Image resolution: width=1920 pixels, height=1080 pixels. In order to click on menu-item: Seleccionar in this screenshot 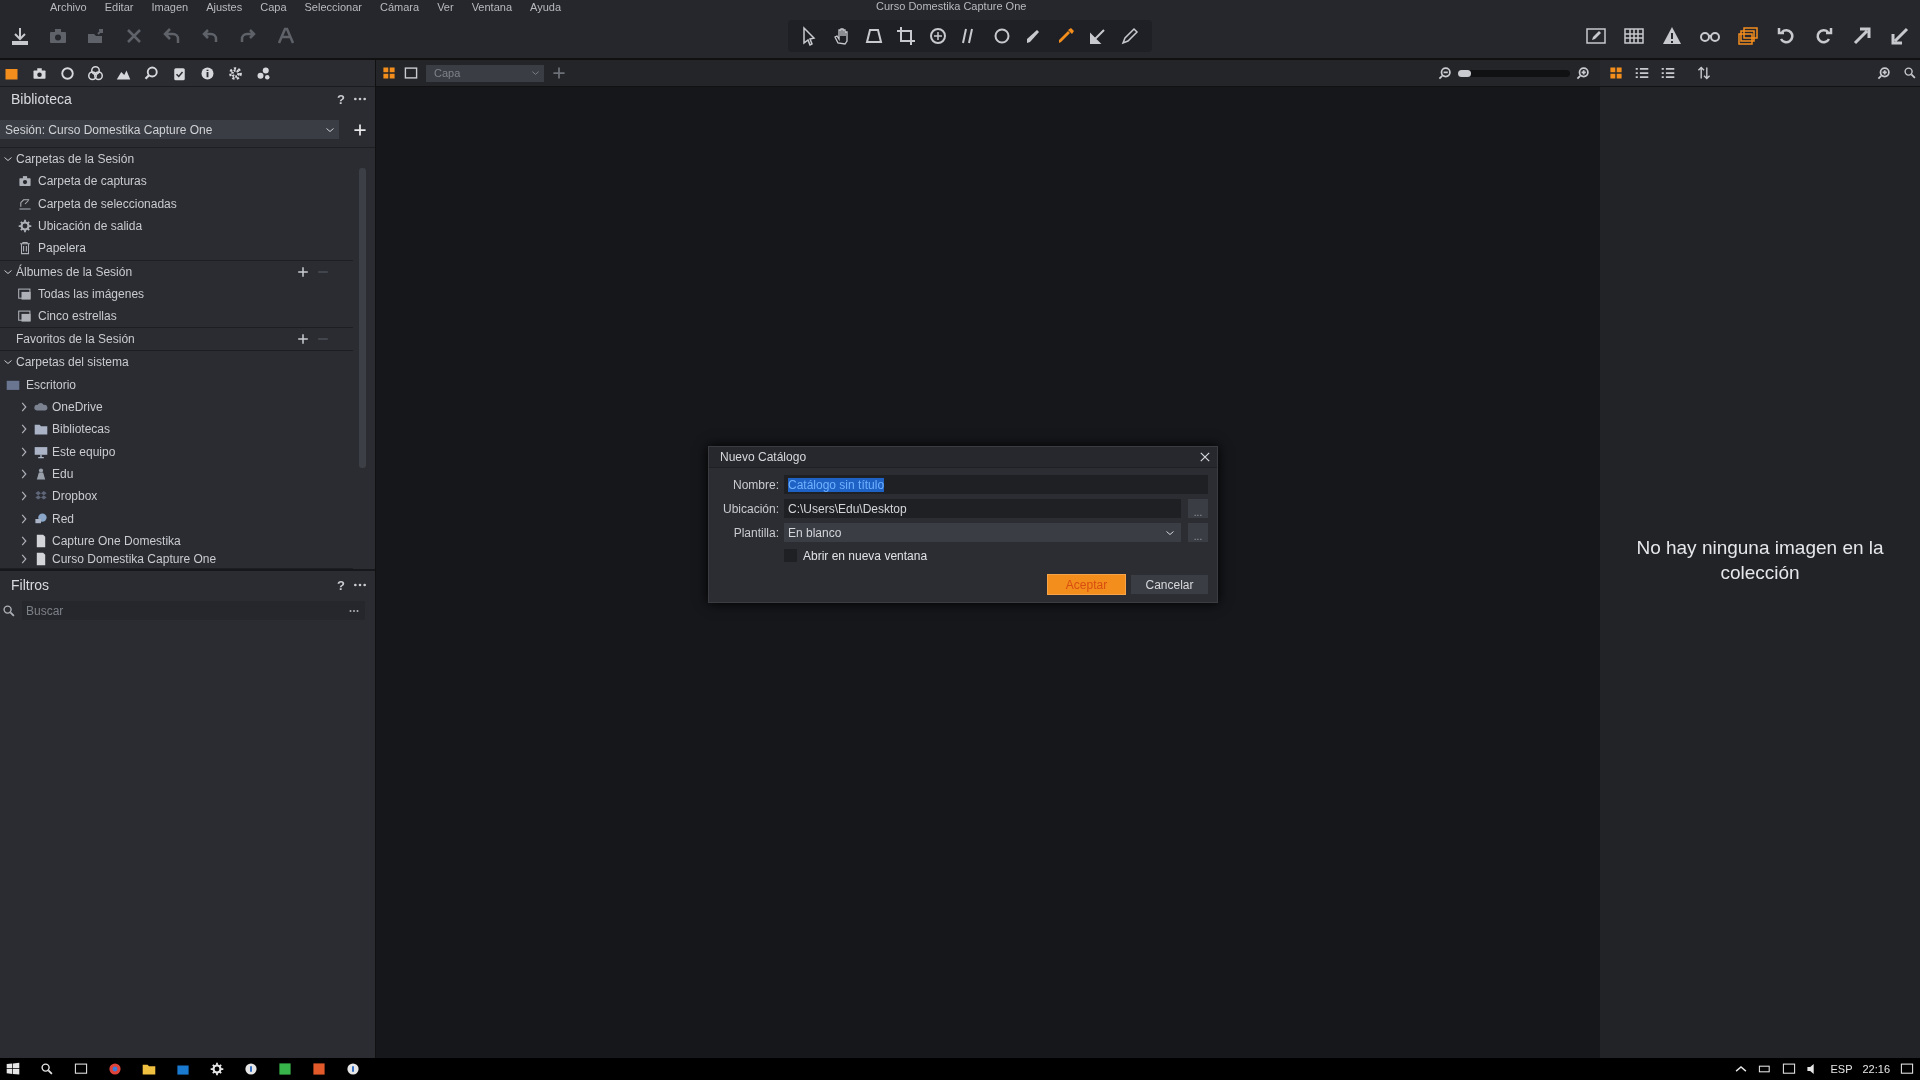, I will do `click(333, 6)`.